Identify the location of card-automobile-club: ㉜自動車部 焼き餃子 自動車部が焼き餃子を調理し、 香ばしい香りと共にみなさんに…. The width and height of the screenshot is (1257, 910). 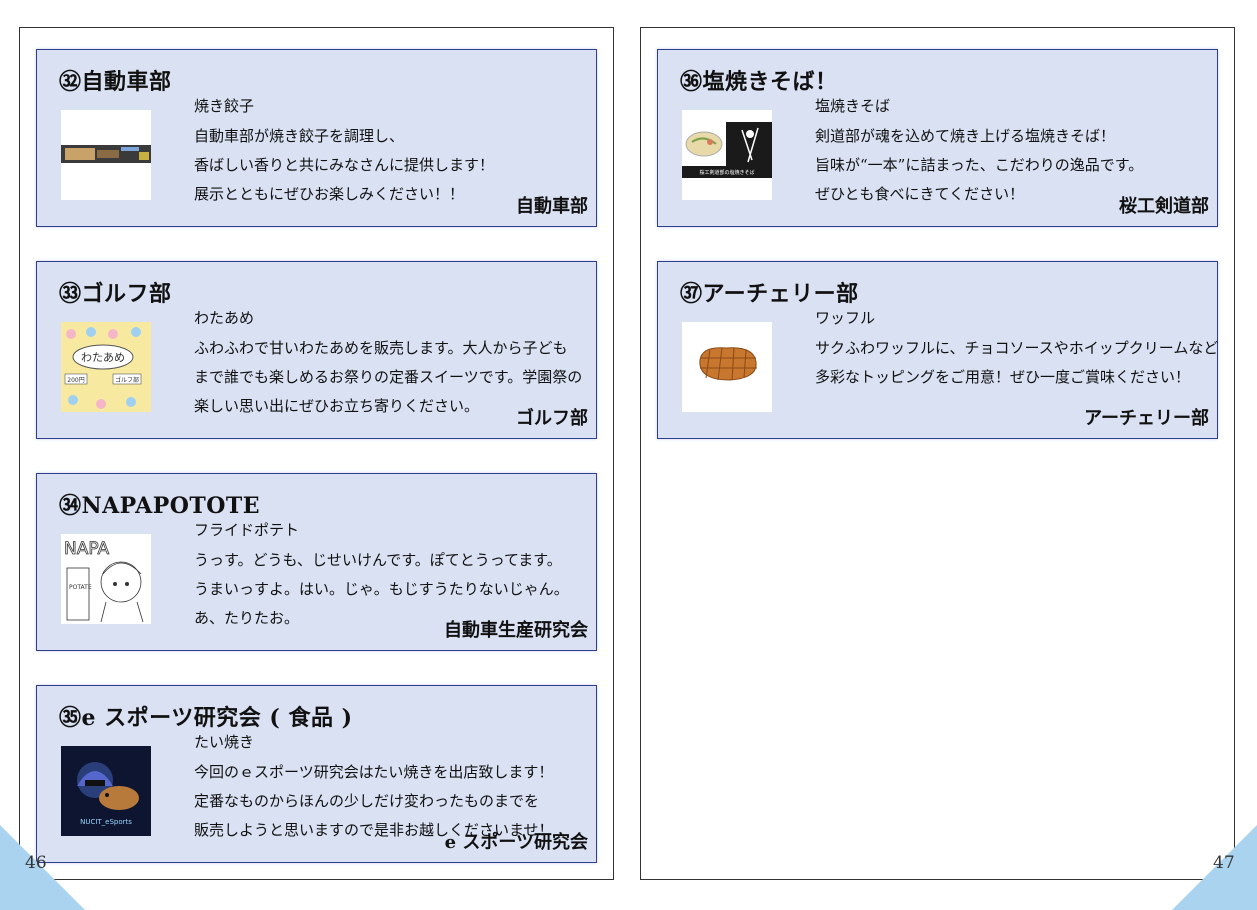
(316, 138).